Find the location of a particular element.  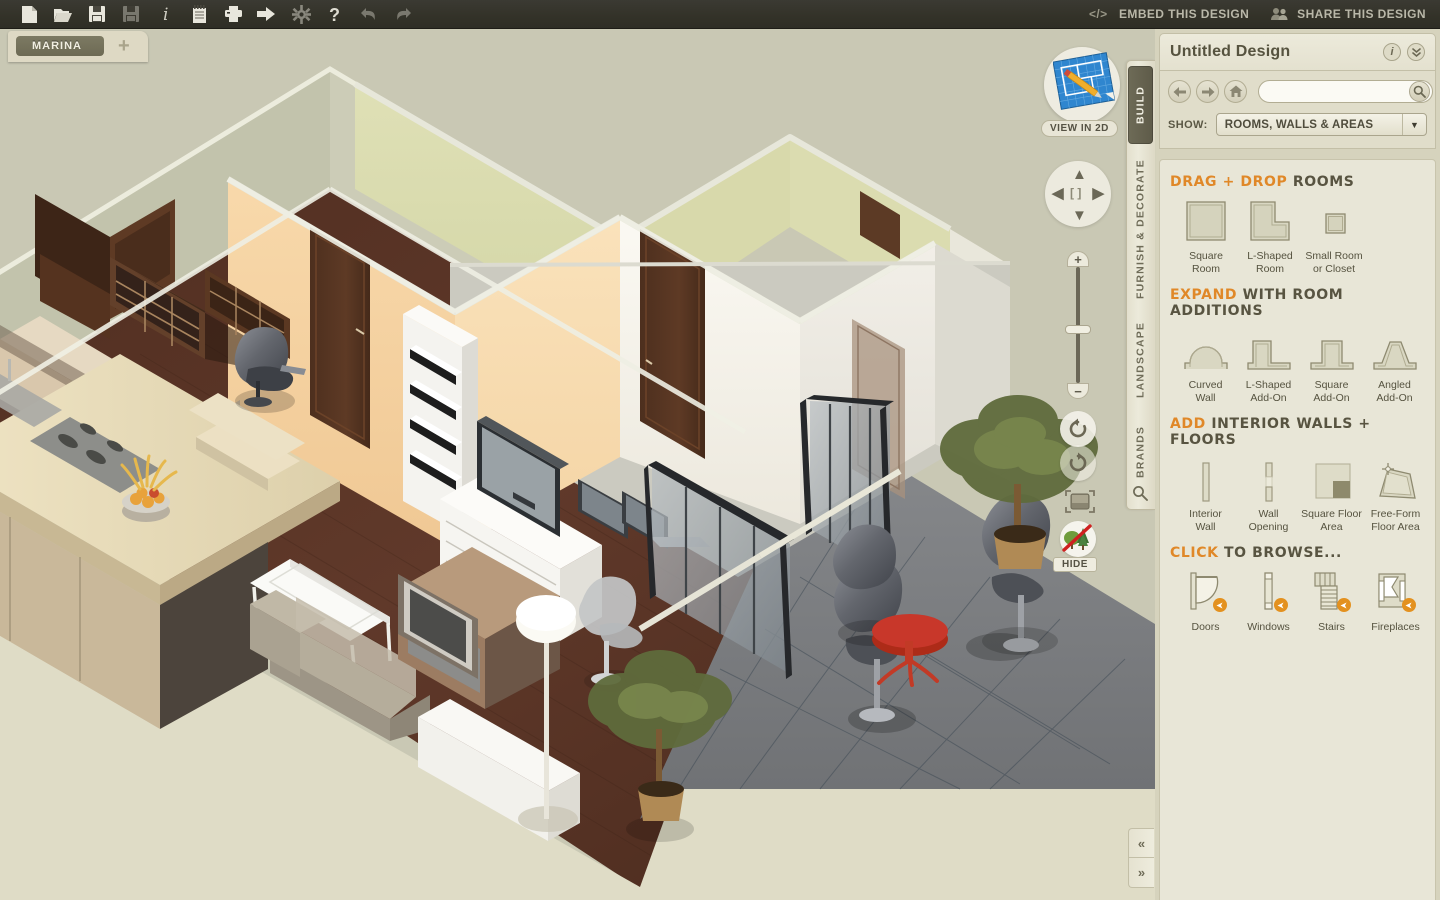

share-design-button: SHARE THIS DESIGN is located at coordinates (1348, 14).